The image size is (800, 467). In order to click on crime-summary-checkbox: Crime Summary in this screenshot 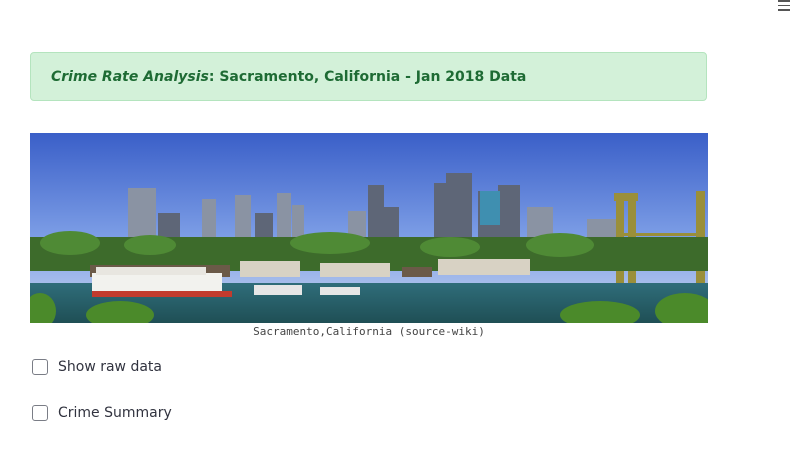, I will do `click(102, 413)`.